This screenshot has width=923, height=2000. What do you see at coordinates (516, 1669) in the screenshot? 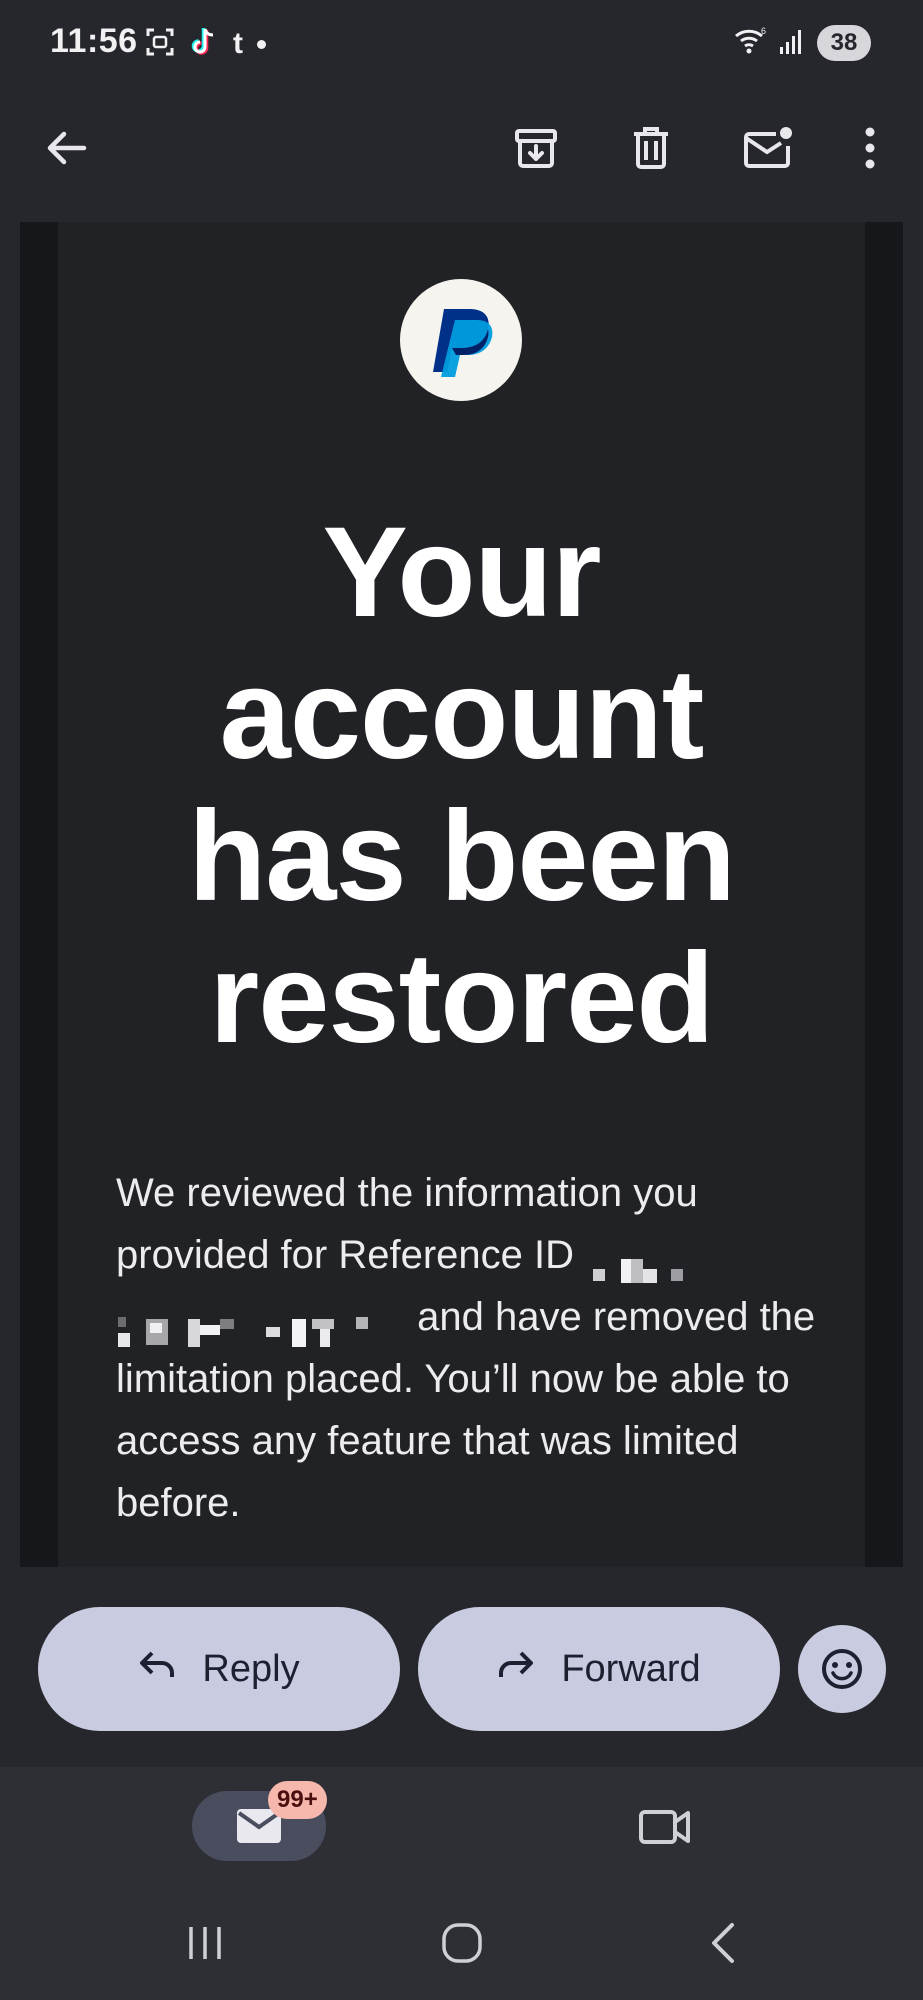
I see `forward-icon` at bounding box center [516, 1669].